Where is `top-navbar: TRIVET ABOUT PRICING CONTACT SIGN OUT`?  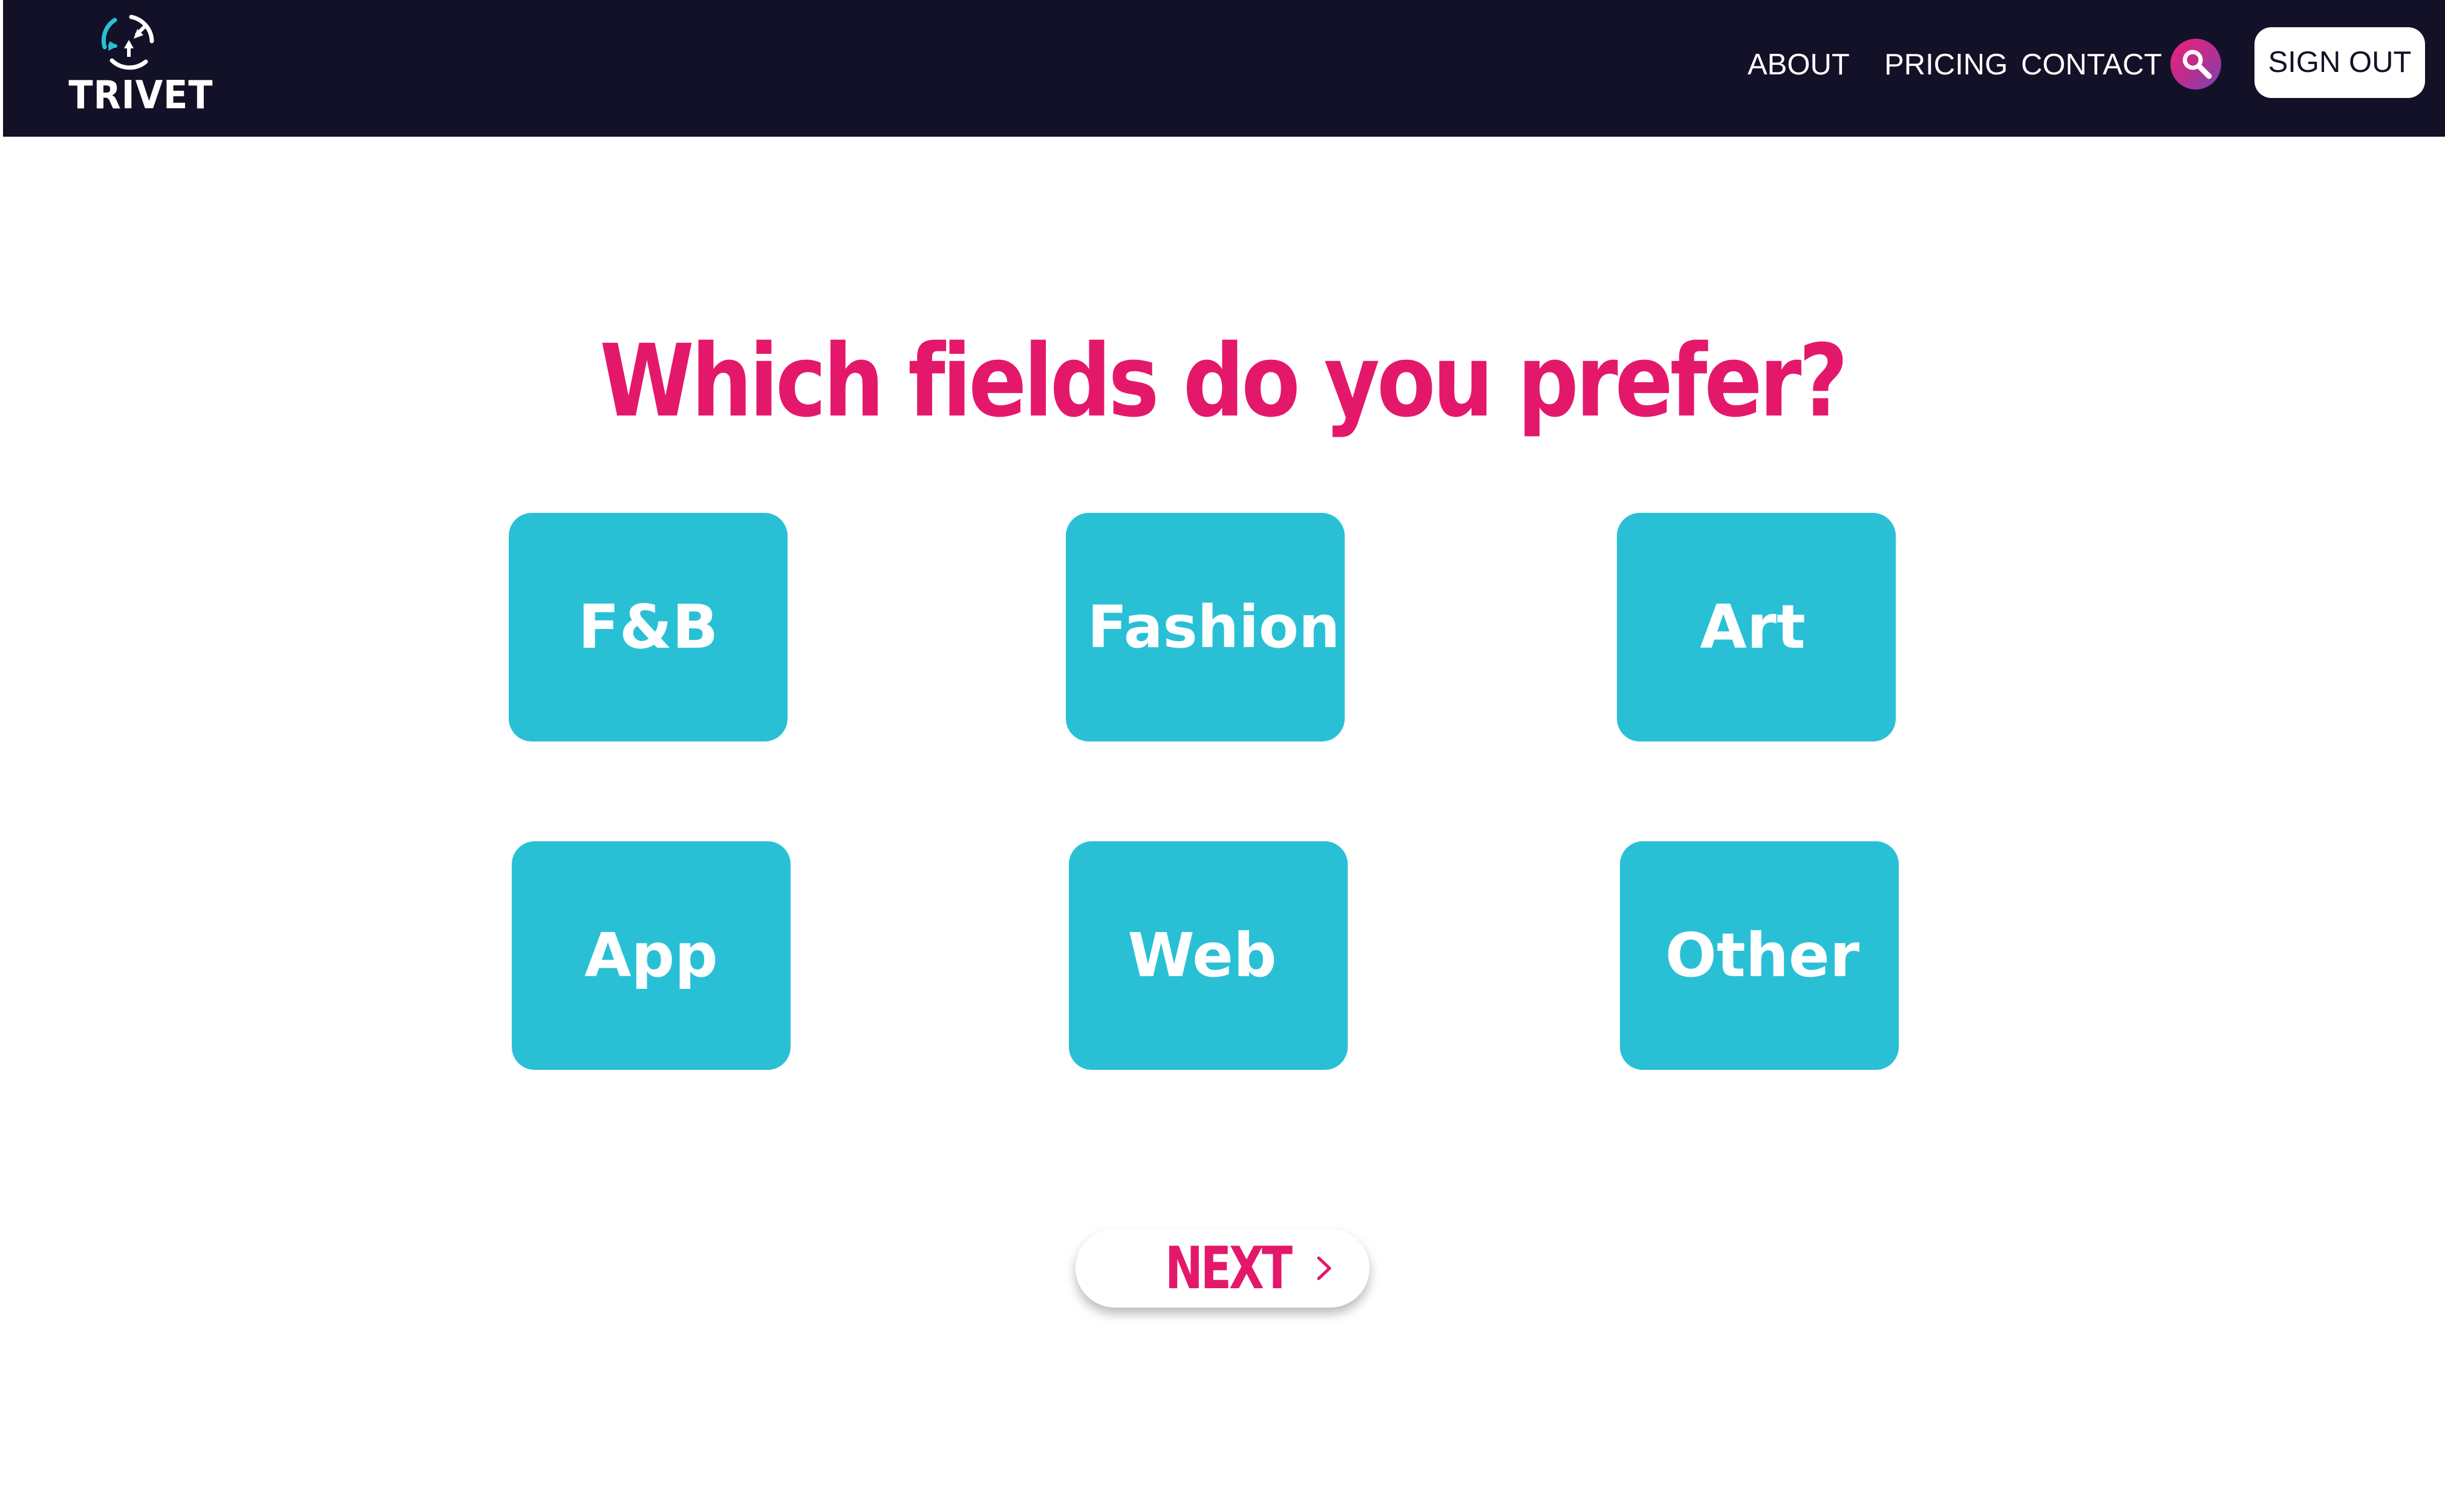
top-navbar: TRIVET ABOUT PRICING CONTACT SIGN OUT is located at coordinates (1224, 68).